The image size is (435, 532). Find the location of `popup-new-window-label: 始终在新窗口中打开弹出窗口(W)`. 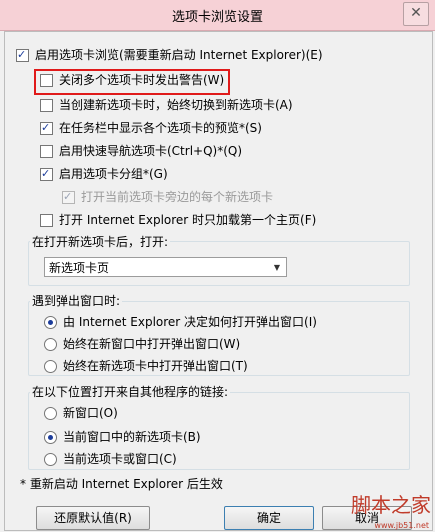

popup-new-window-label: 始终在新窗口中打开弹出窗口(W) is located at coordinates (152, 344).